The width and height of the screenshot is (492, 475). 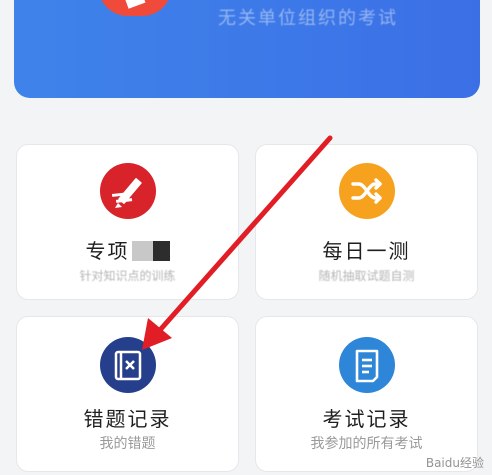 What do you see at coordinates (150, 251) in the screenshot?
I see `redaction-mask` at bounding box center [150, 251].